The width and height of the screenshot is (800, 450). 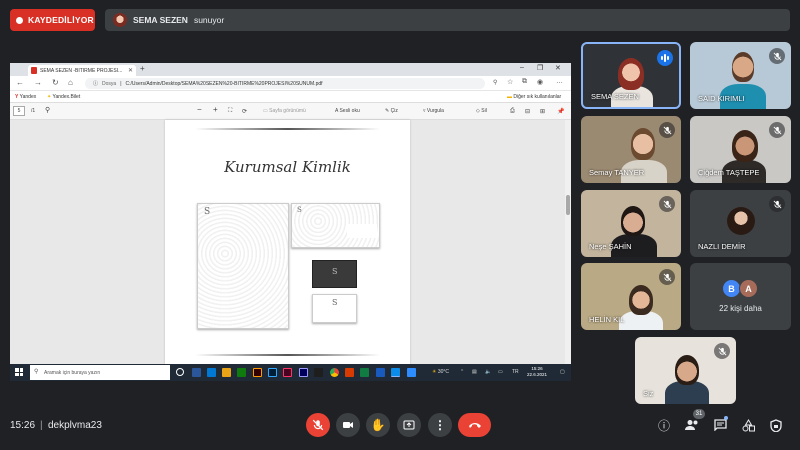 I want to click on print-icon: ⎙, so click(x=512, y=111).